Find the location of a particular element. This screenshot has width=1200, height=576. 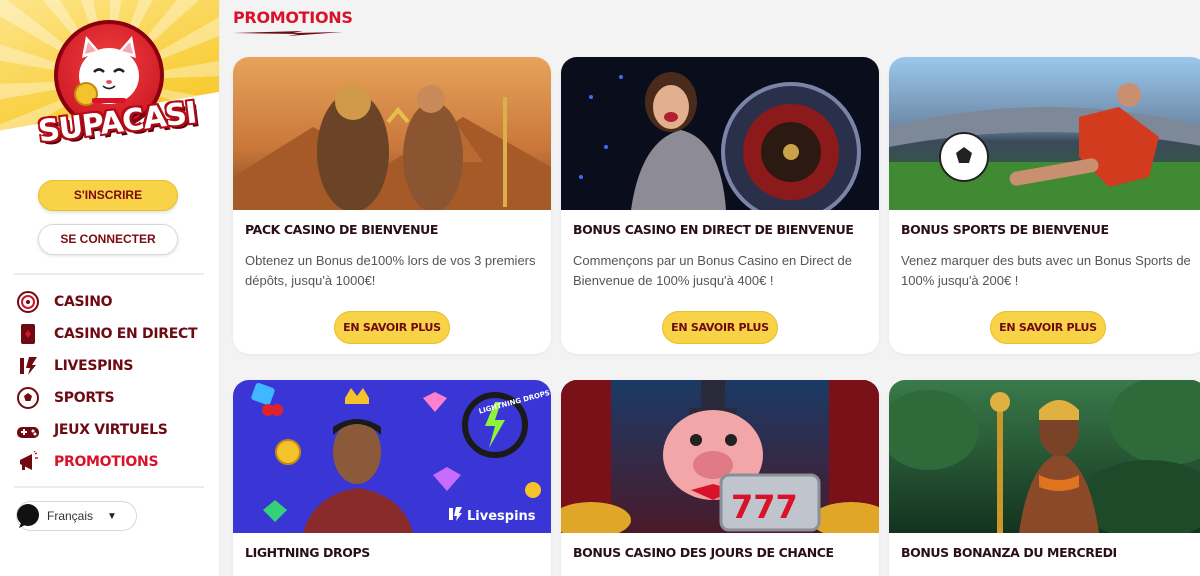

sidebar-item-label: PROMOTIONS is located at coordinates (106, 462).